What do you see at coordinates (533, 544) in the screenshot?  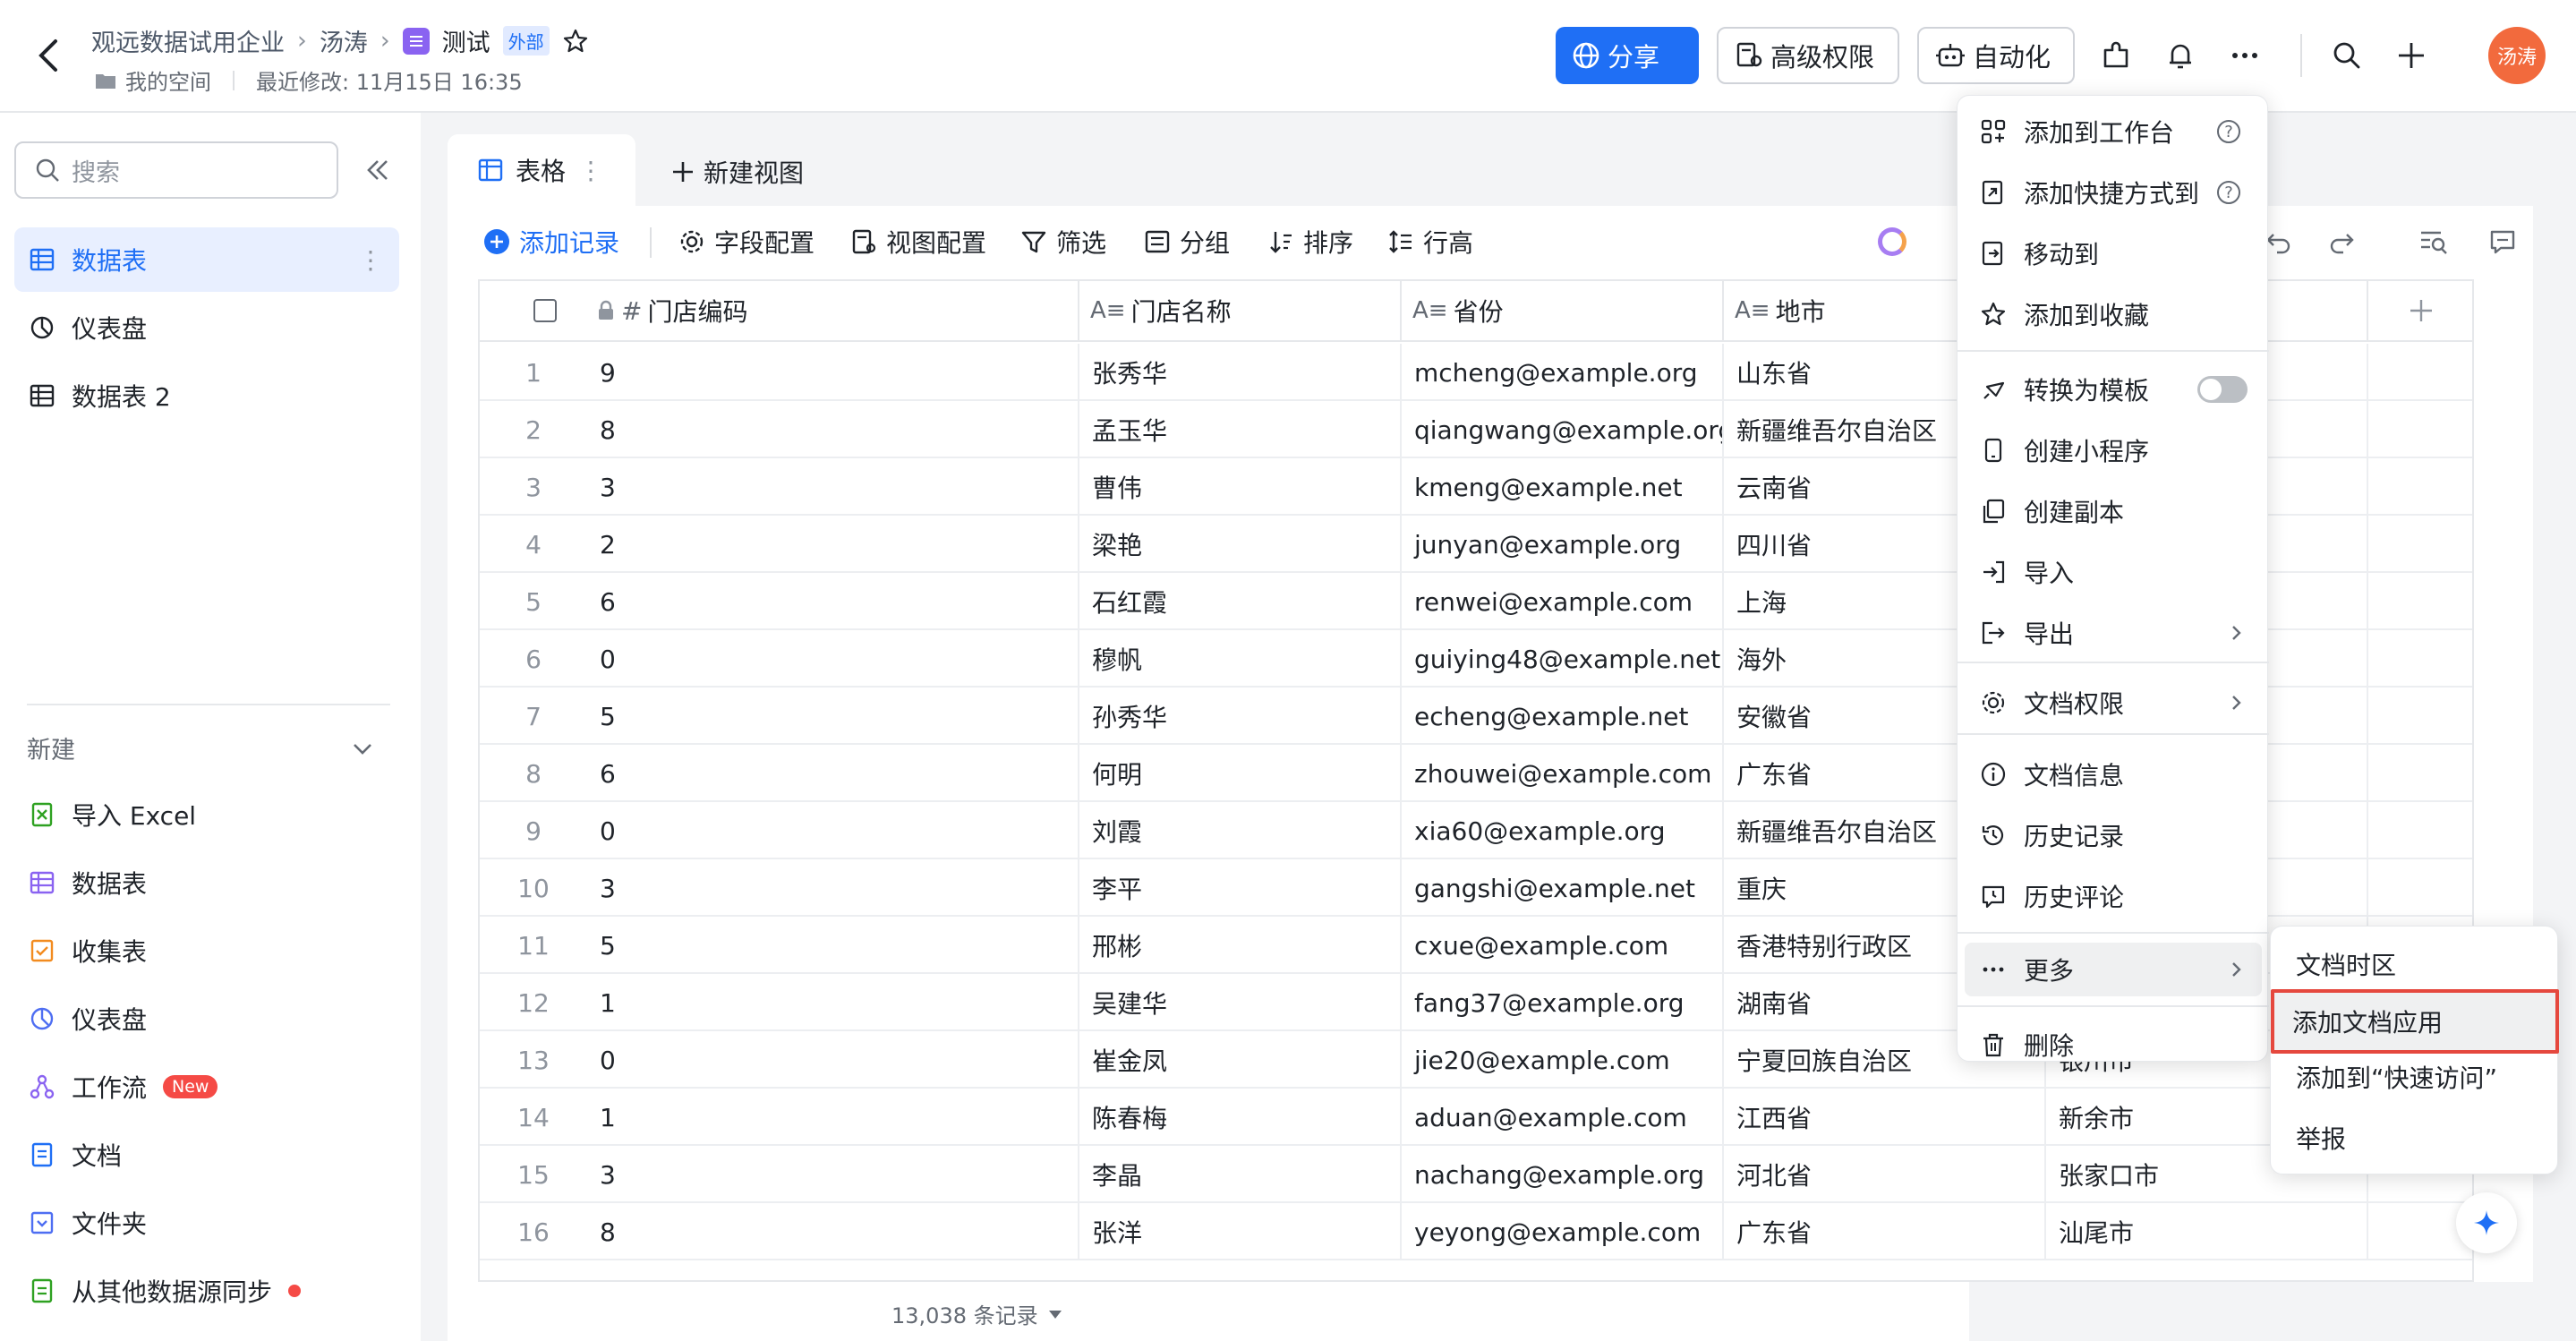 I see `cell-n: 4` at bounding box center [533, 544].